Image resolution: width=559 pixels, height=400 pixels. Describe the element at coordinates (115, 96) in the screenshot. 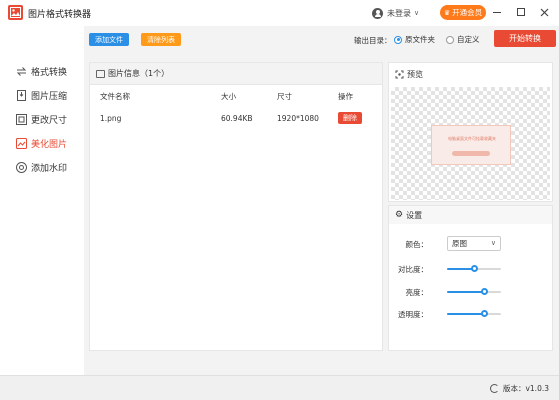

I see `column-header-name: 文件名称` at that location.